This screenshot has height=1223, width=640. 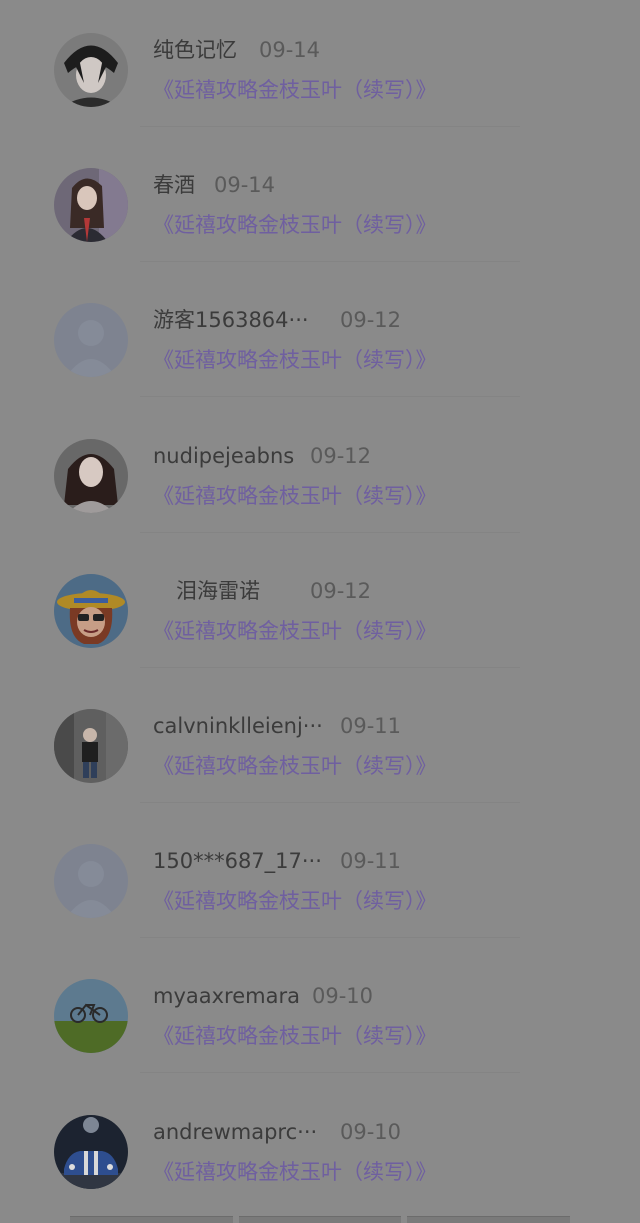 I want to click on bottom-toolbar, so click(x=320, y=1219).